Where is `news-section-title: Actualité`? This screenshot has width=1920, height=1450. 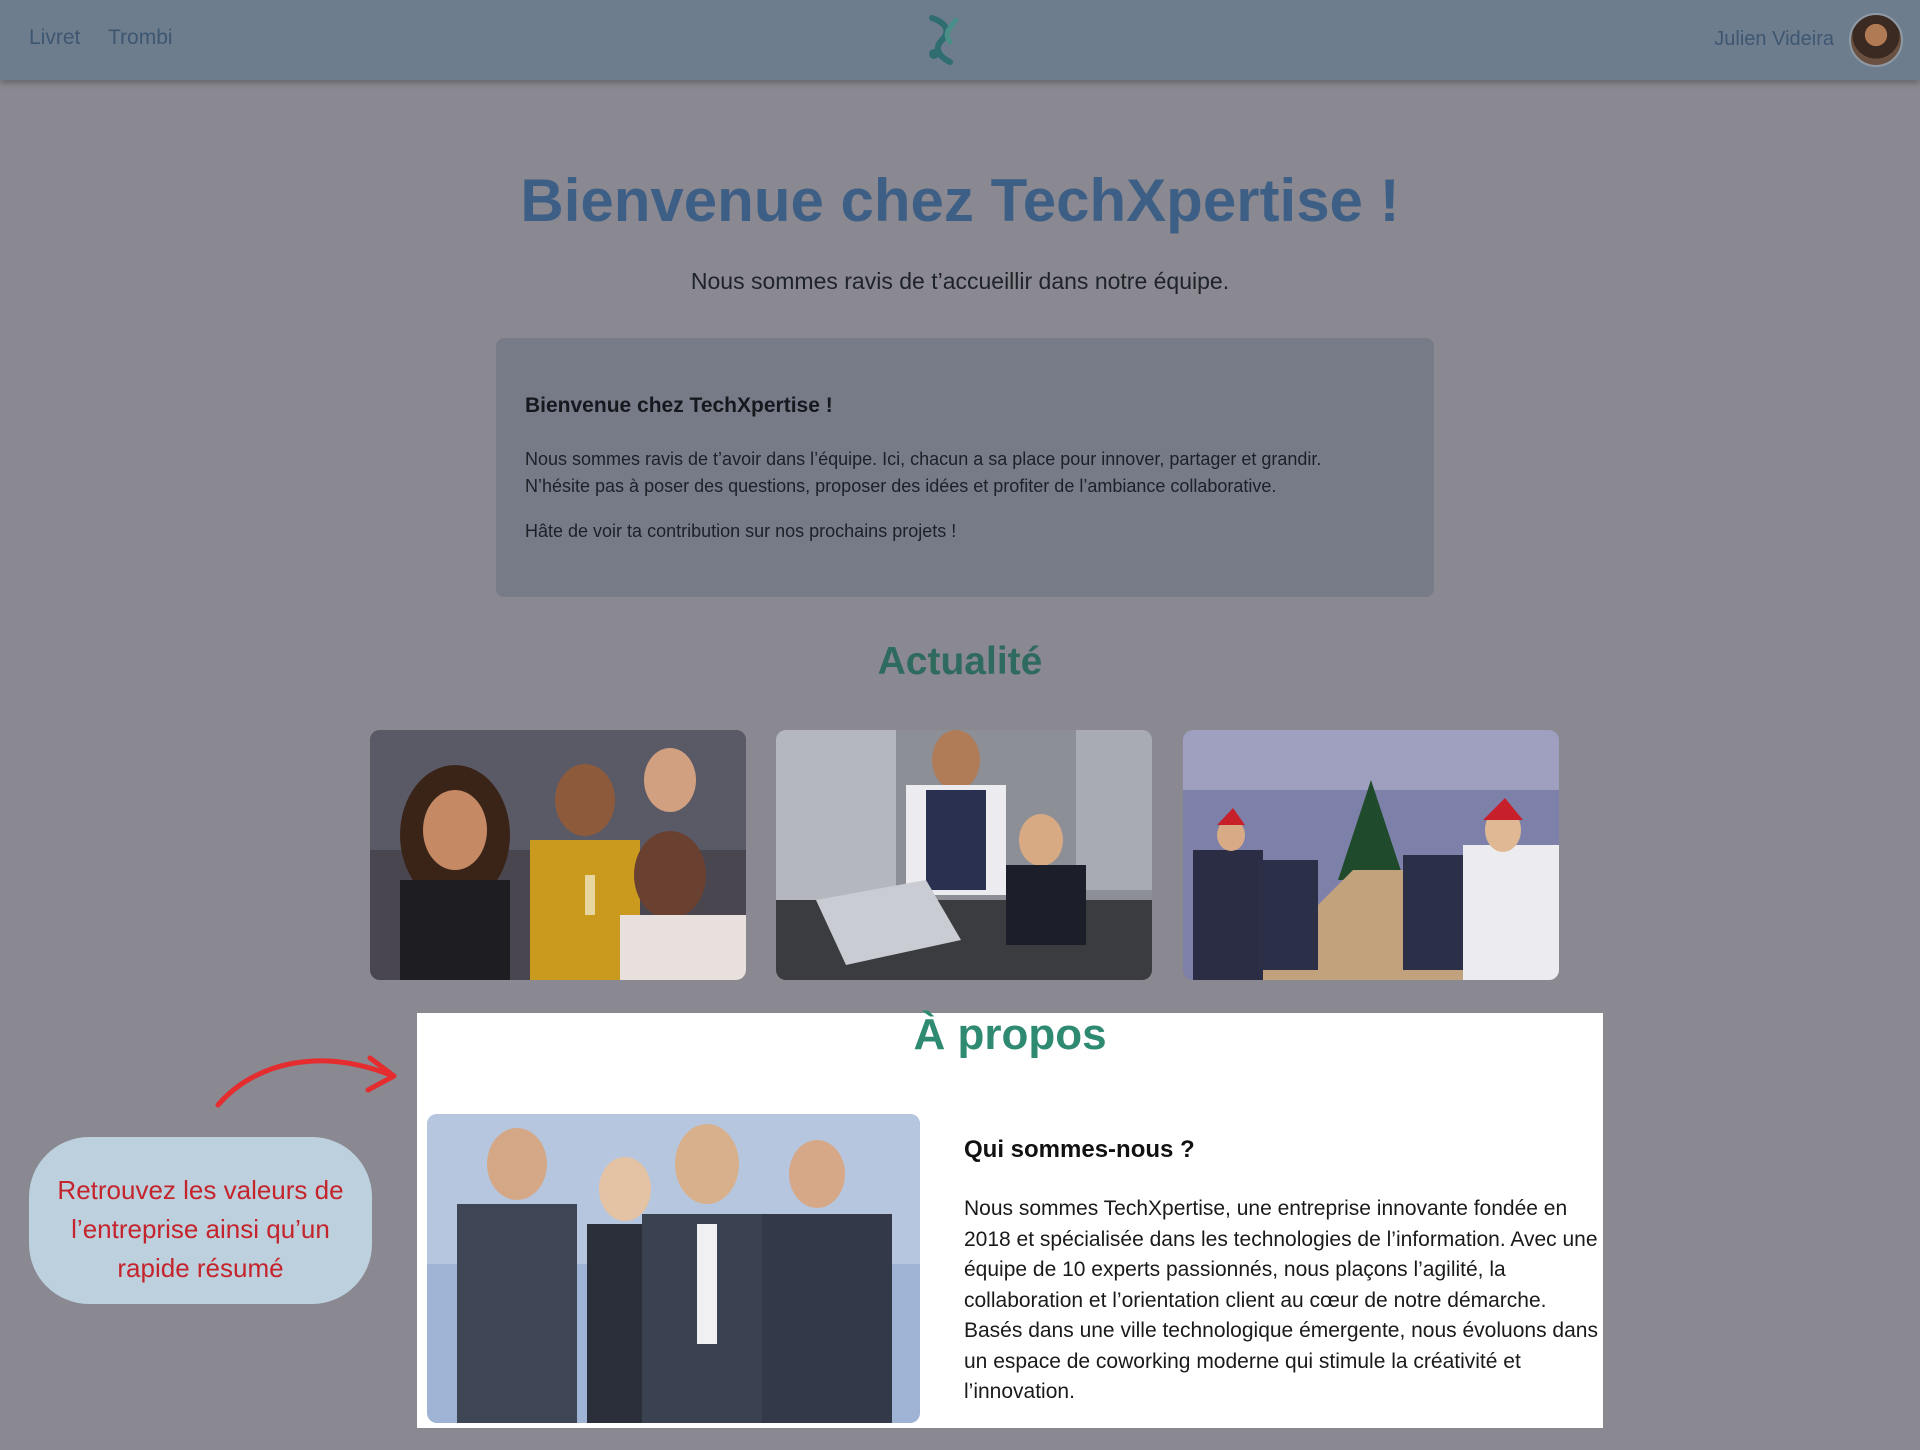 news-section-title: Actualité is located at coordinates (960, 661).